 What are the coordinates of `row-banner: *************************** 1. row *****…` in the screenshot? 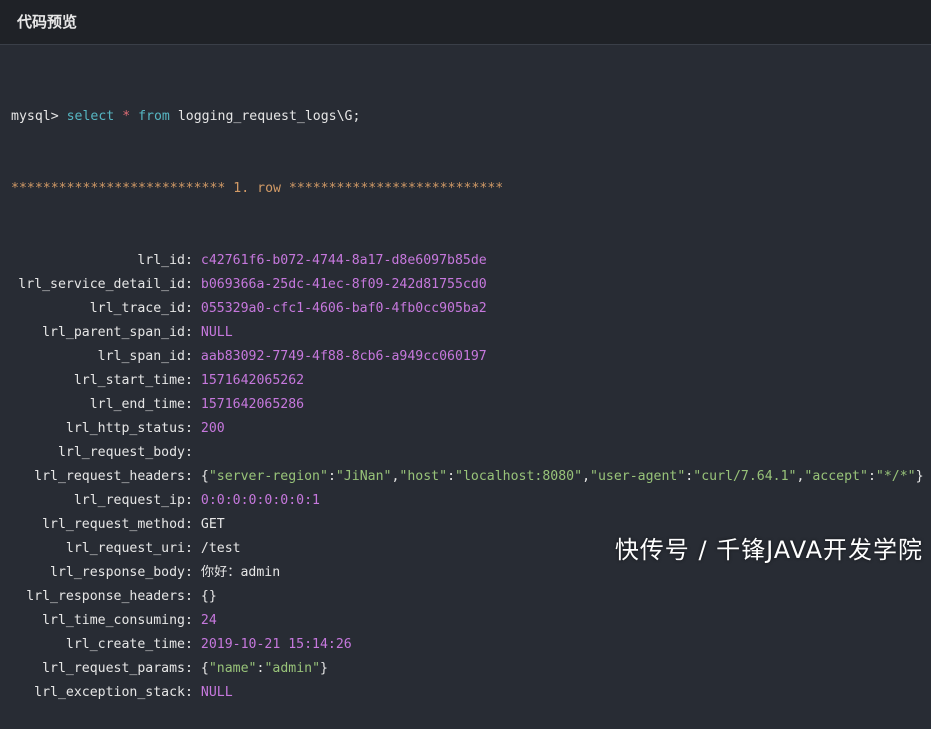 It's located at (257, 188).